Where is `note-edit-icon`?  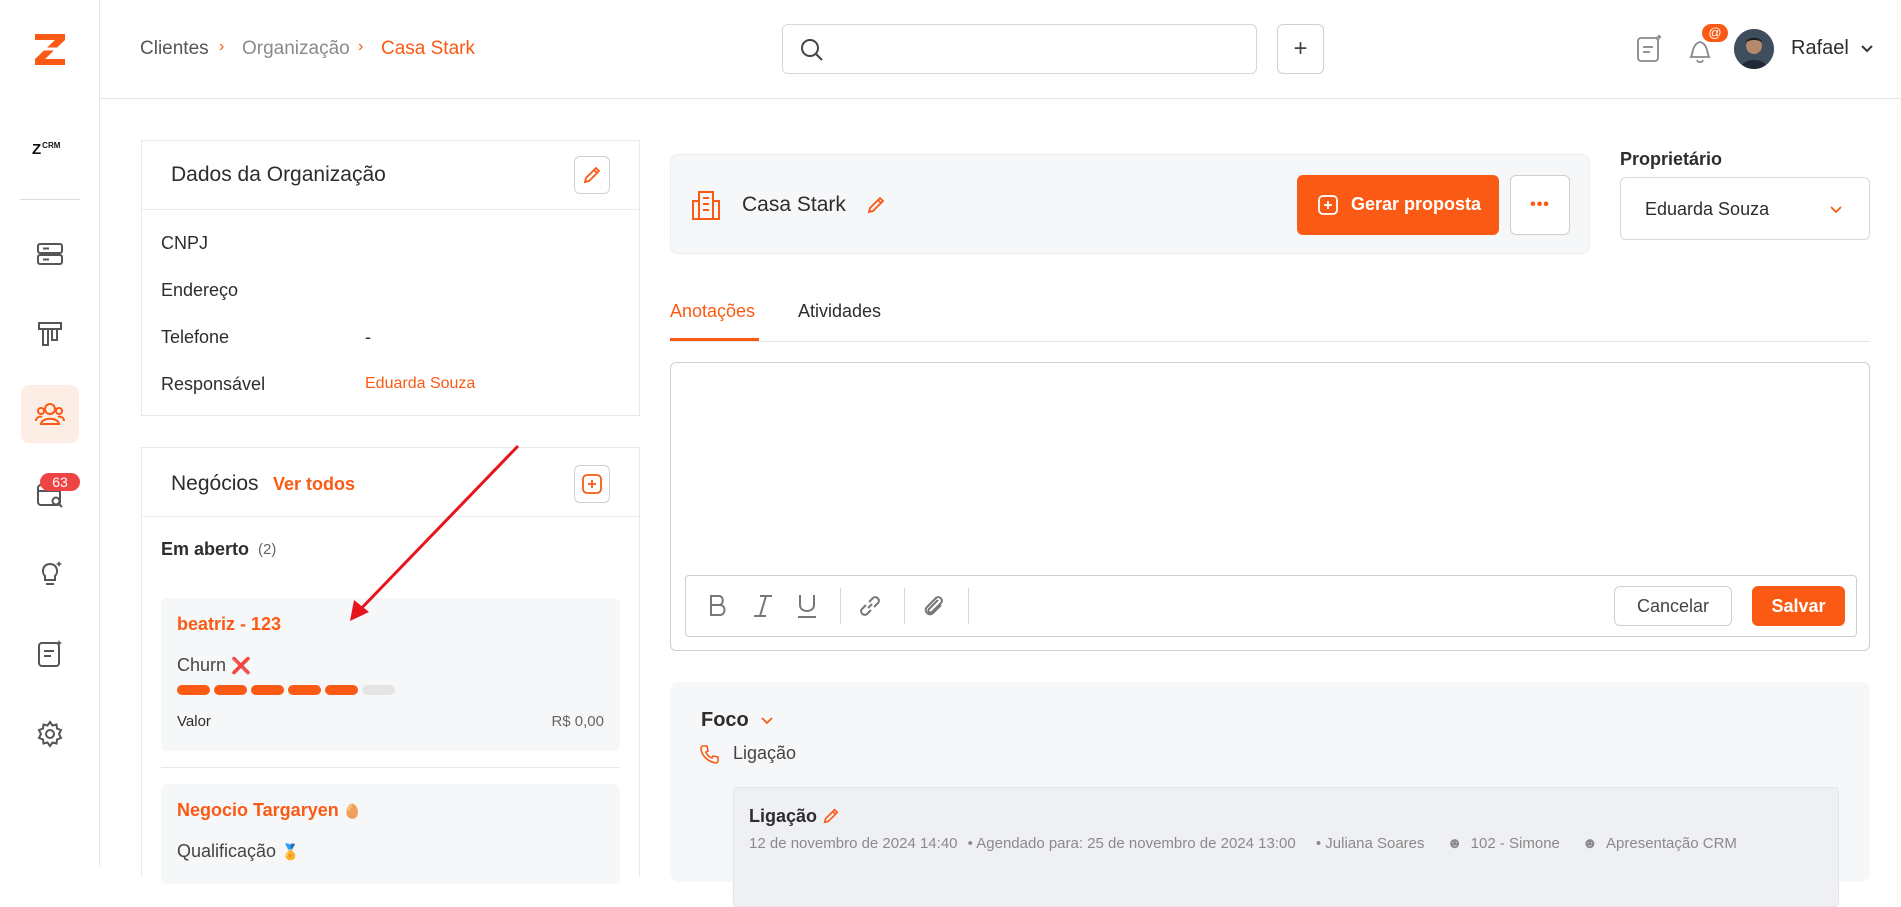 note-edit-icon is located at coordinates (50, 653).